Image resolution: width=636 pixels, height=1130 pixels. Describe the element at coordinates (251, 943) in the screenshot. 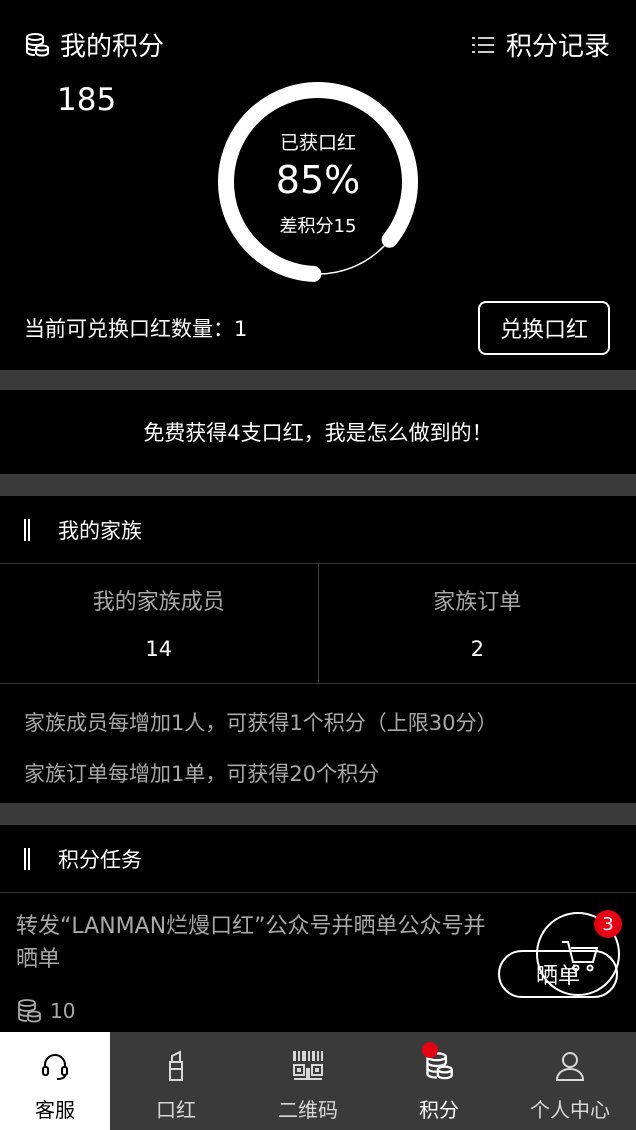

I see `task-description: 转发“LANMAN烂熳口红”公众号并晒单公众号并晒单` at that location.